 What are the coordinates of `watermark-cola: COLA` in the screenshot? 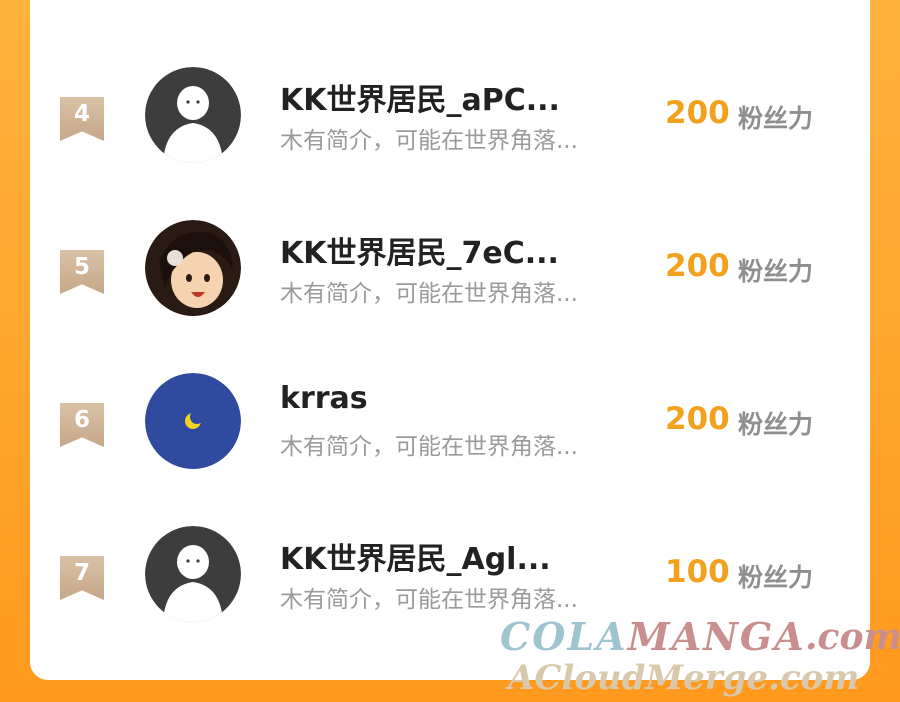 It's located at (564, 636).